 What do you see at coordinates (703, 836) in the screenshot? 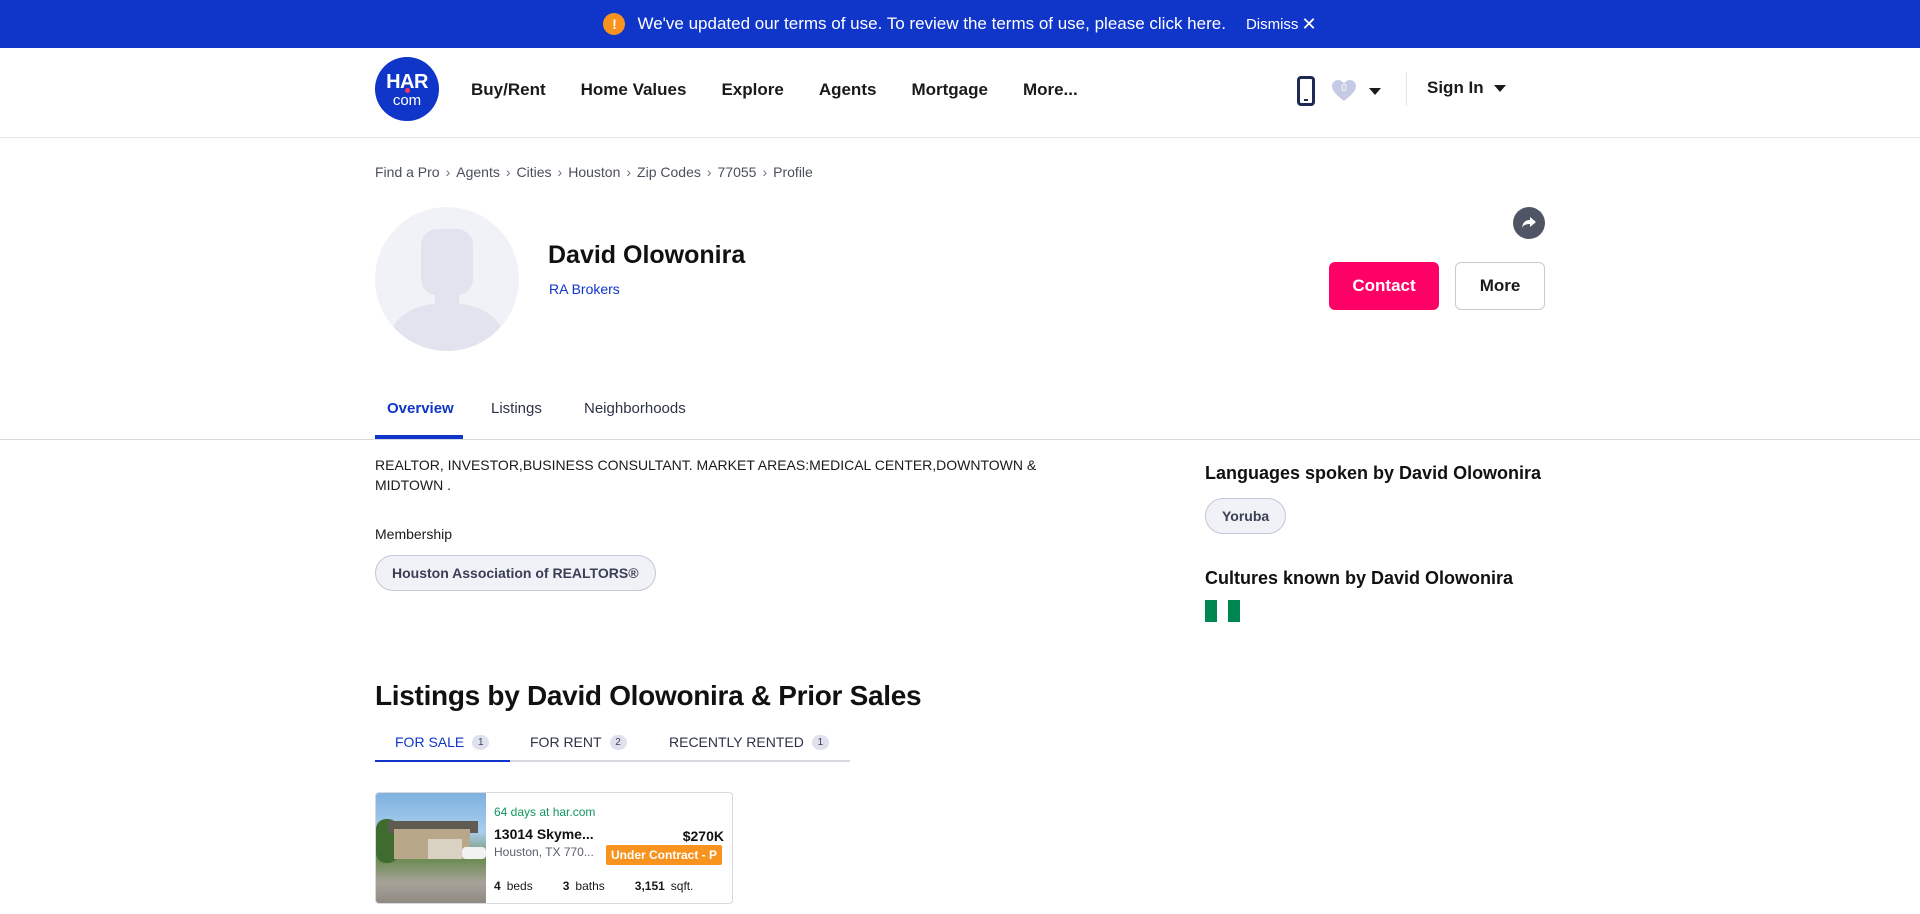
I see `listing-price: $270K` at bounding box center [703, 836].